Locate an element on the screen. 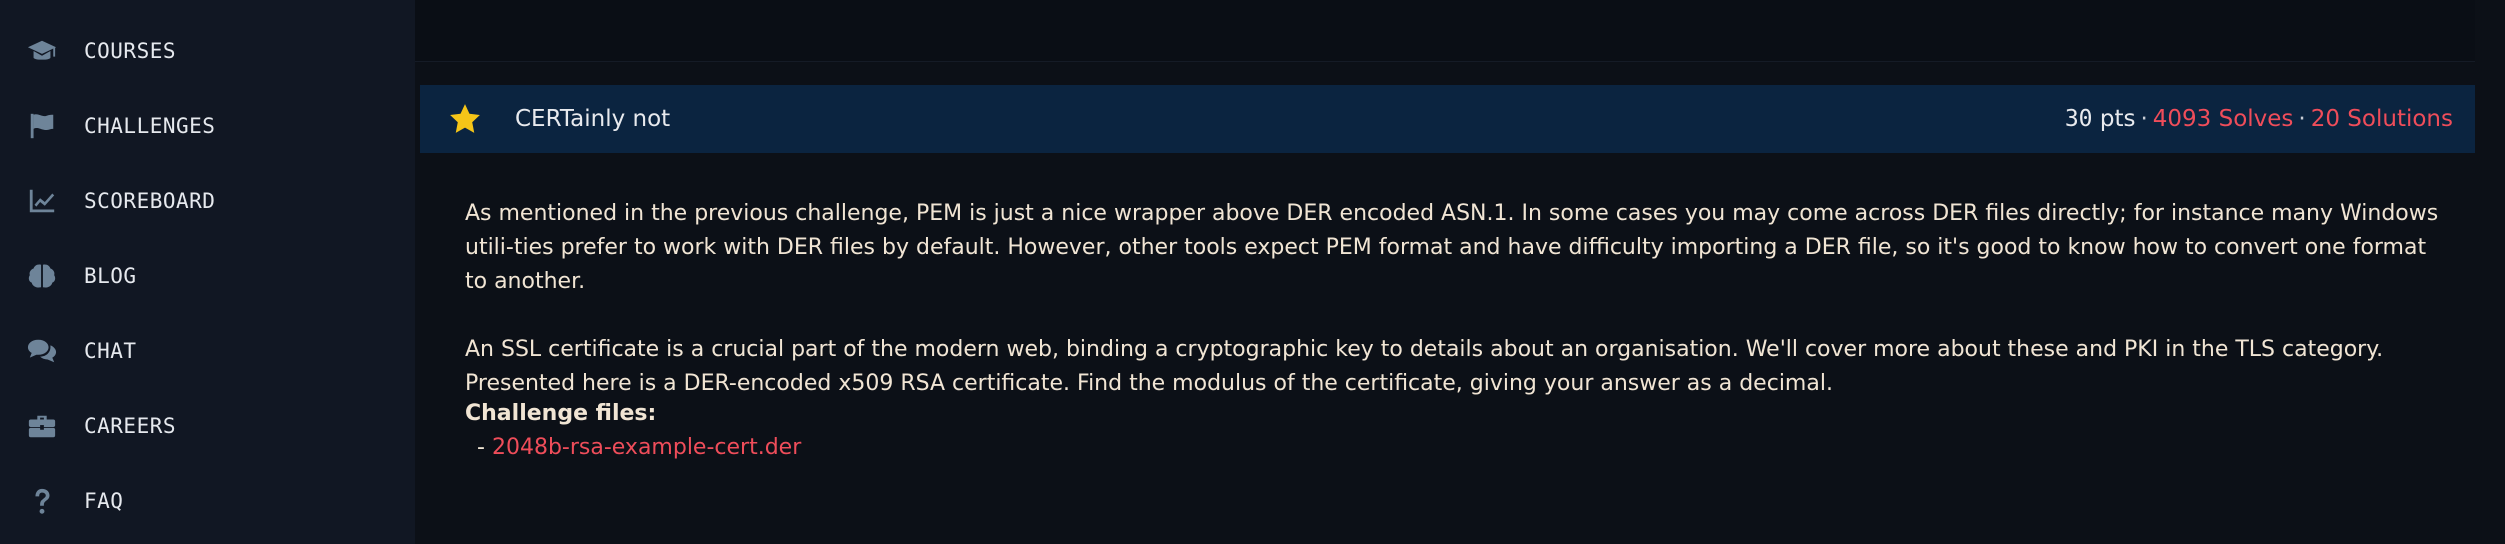  file-download-link: 2048b-rsa-example-cert.der is located at coordinates (646, 447).